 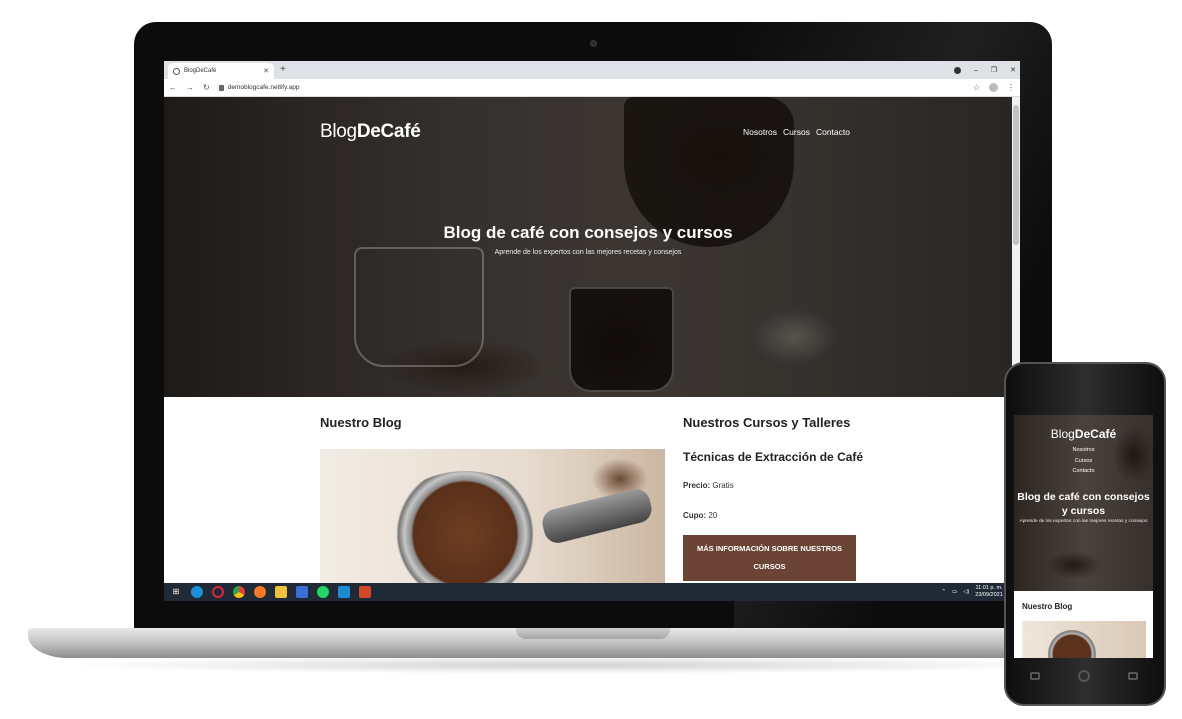 I want to click on scrollbar-thumb, so click(x=1016, y=175).